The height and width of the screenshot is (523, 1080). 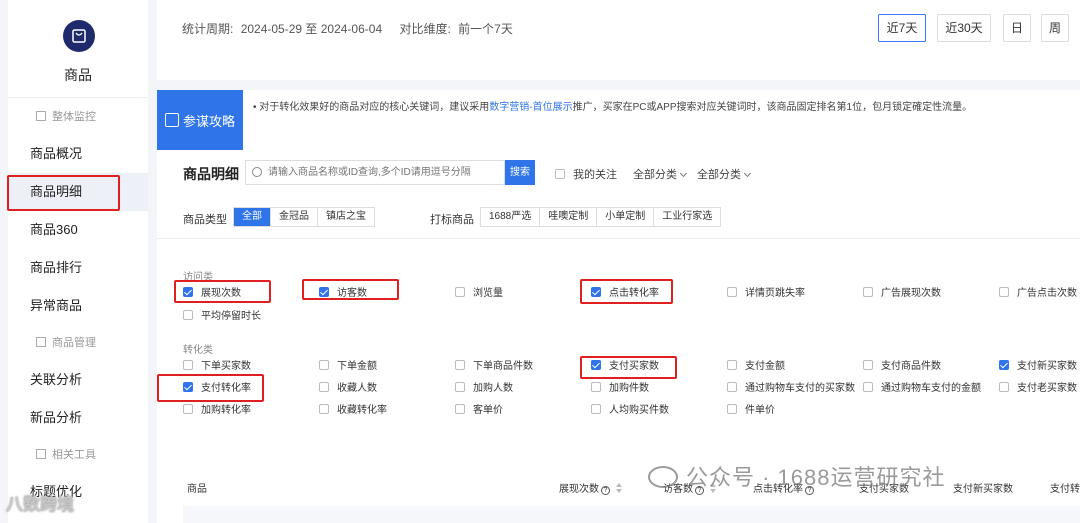 I want to click on wechat-icon, so click(x=663, y=477).